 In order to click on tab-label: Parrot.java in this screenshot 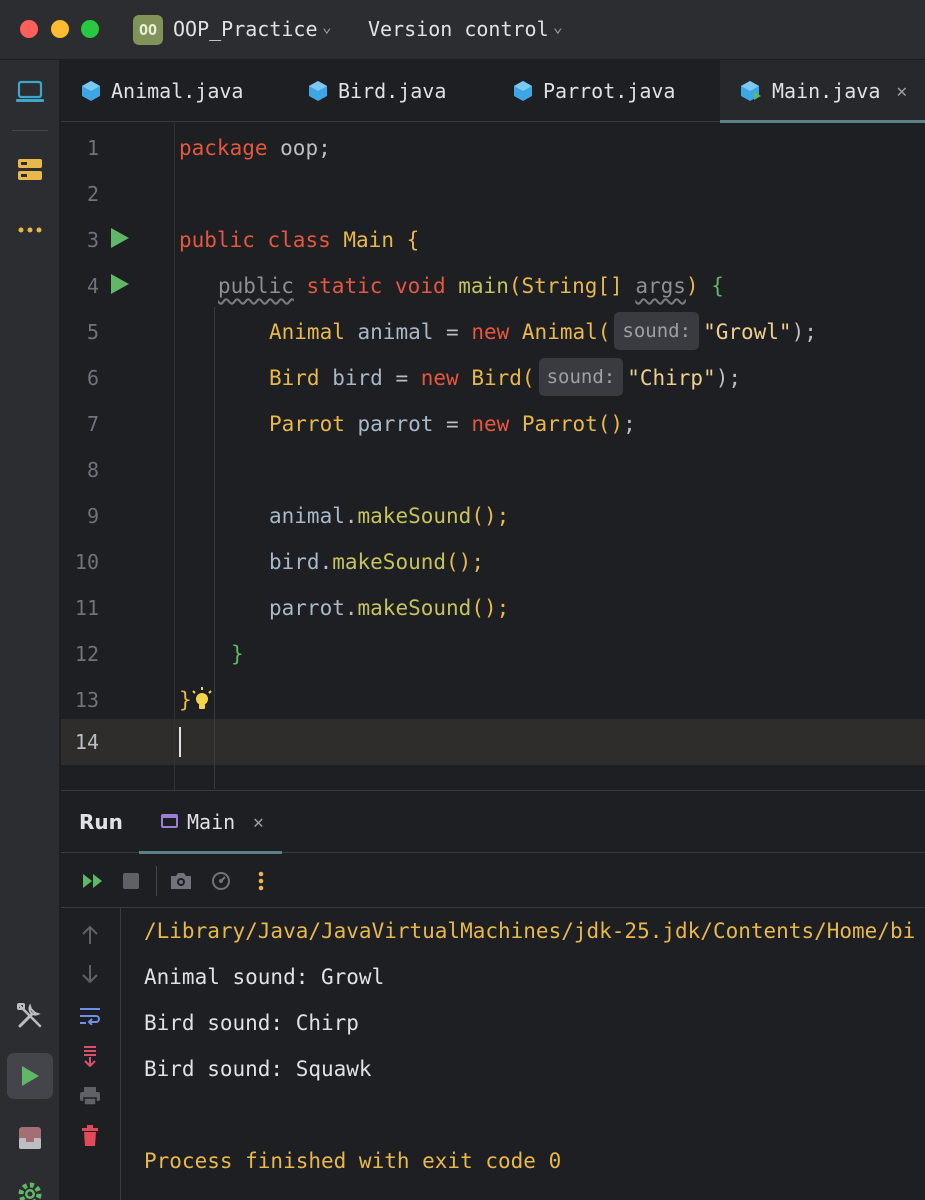, I will do `click(609, 91)`.